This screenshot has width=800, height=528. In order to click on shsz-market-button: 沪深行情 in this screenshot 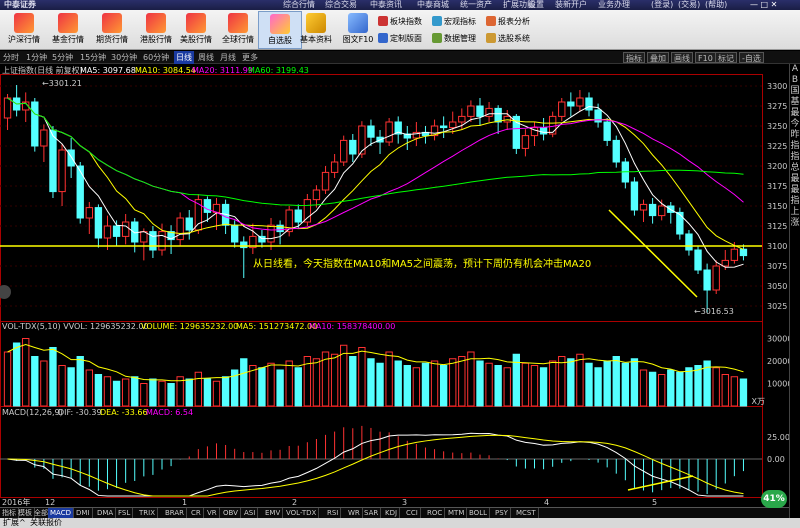, I will do `click(24, 30)`.